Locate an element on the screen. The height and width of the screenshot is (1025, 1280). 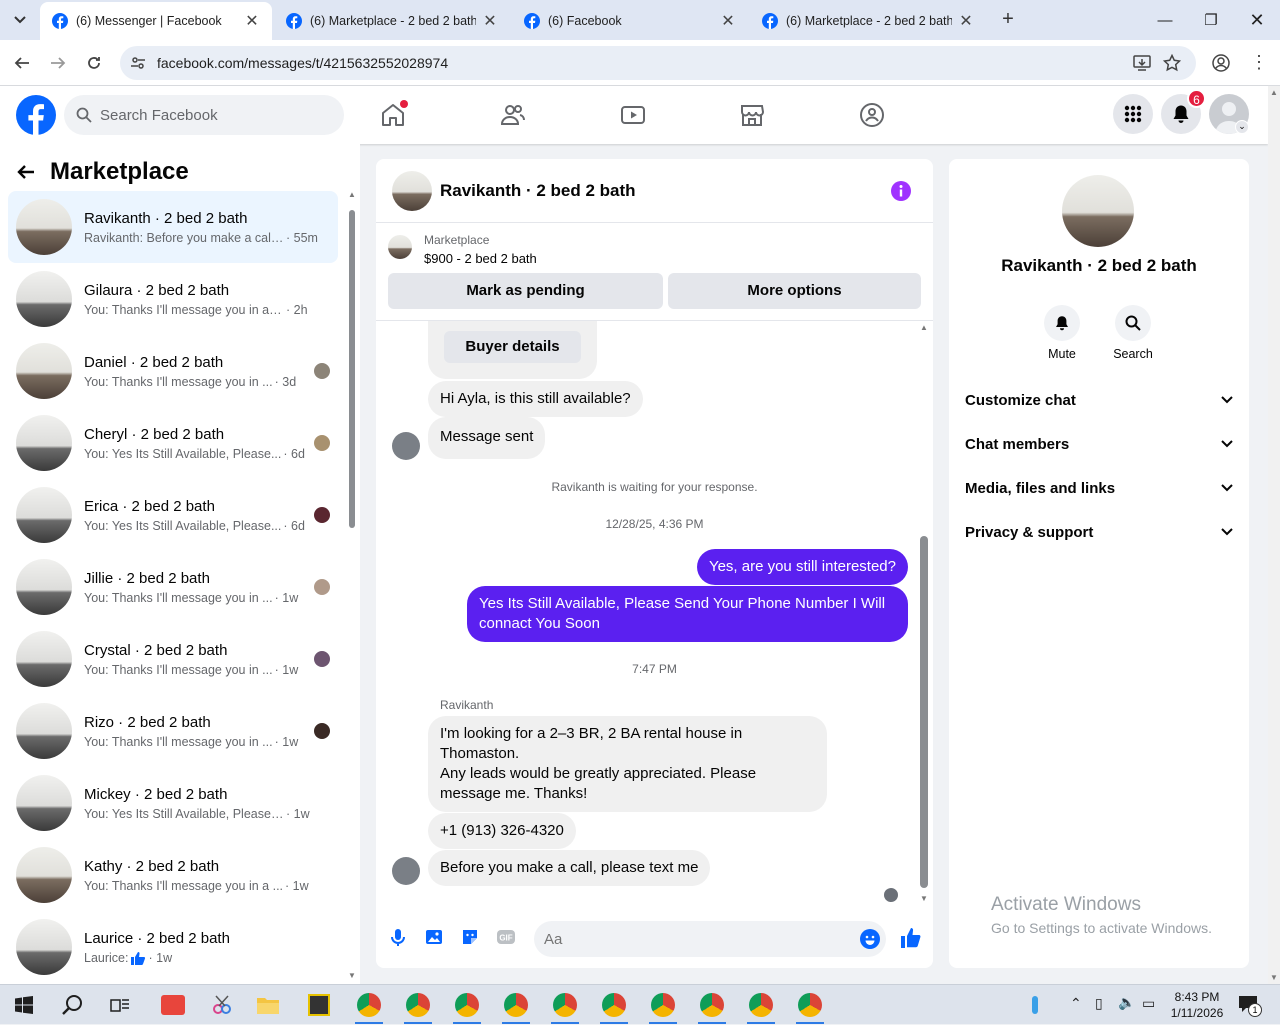
nav-gaming is located at coordinates (872, 115).